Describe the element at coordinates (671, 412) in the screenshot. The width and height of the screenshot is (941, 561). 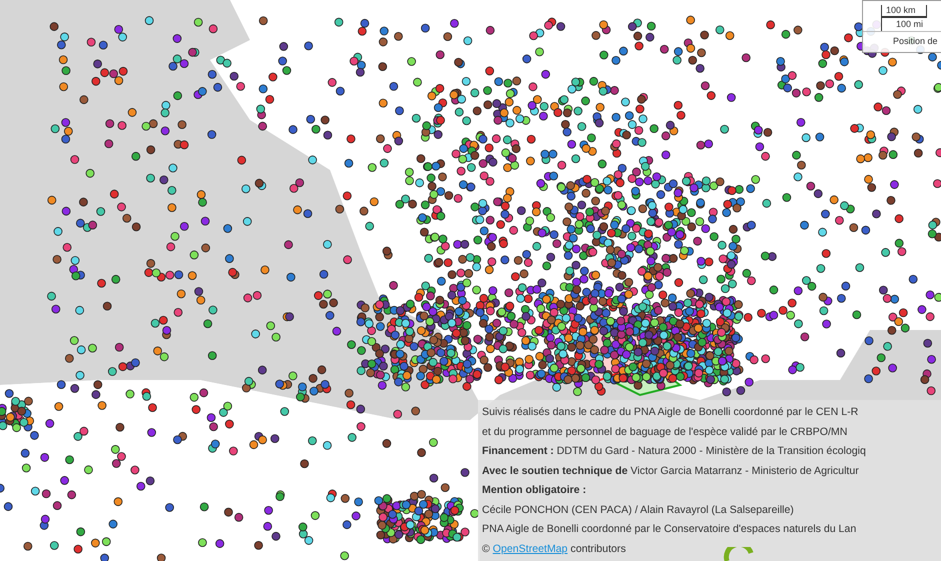
I see `attribution-text: Suivis réalisés dans le cadre du PNA Aigle de Bonelli coordonné par le CEN L-R` at that location.